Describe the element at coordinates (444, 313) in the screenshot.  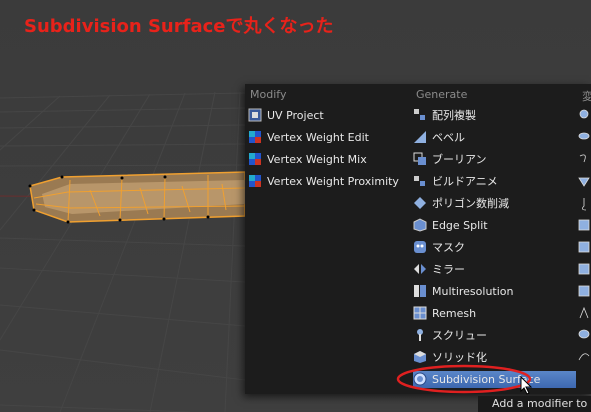
I see `menu-item-remesh: Remesh` at that location.